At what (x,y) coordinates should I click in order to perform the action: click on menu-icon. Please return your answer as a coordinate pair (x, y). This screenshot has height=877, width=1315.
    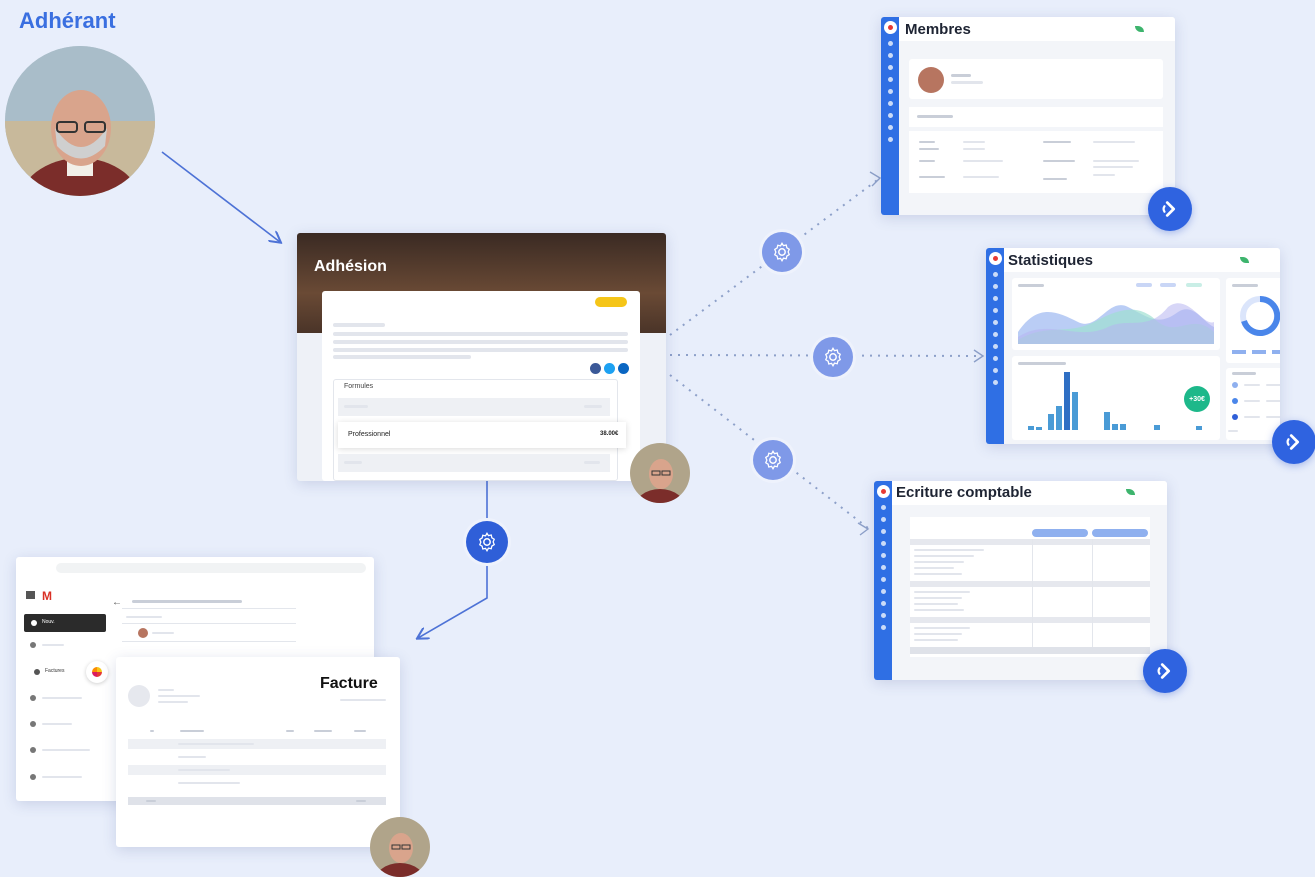
    Looking at the image, I should click on (30, 595).